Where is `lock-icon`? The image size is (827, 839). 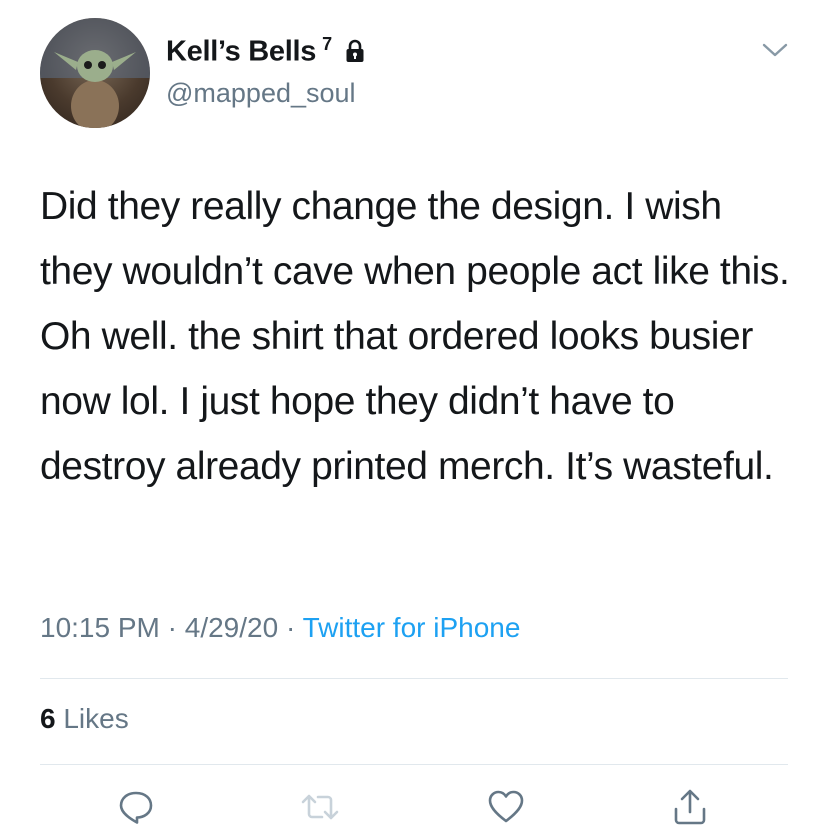 lock-icon is located at coordinates (355, 50).